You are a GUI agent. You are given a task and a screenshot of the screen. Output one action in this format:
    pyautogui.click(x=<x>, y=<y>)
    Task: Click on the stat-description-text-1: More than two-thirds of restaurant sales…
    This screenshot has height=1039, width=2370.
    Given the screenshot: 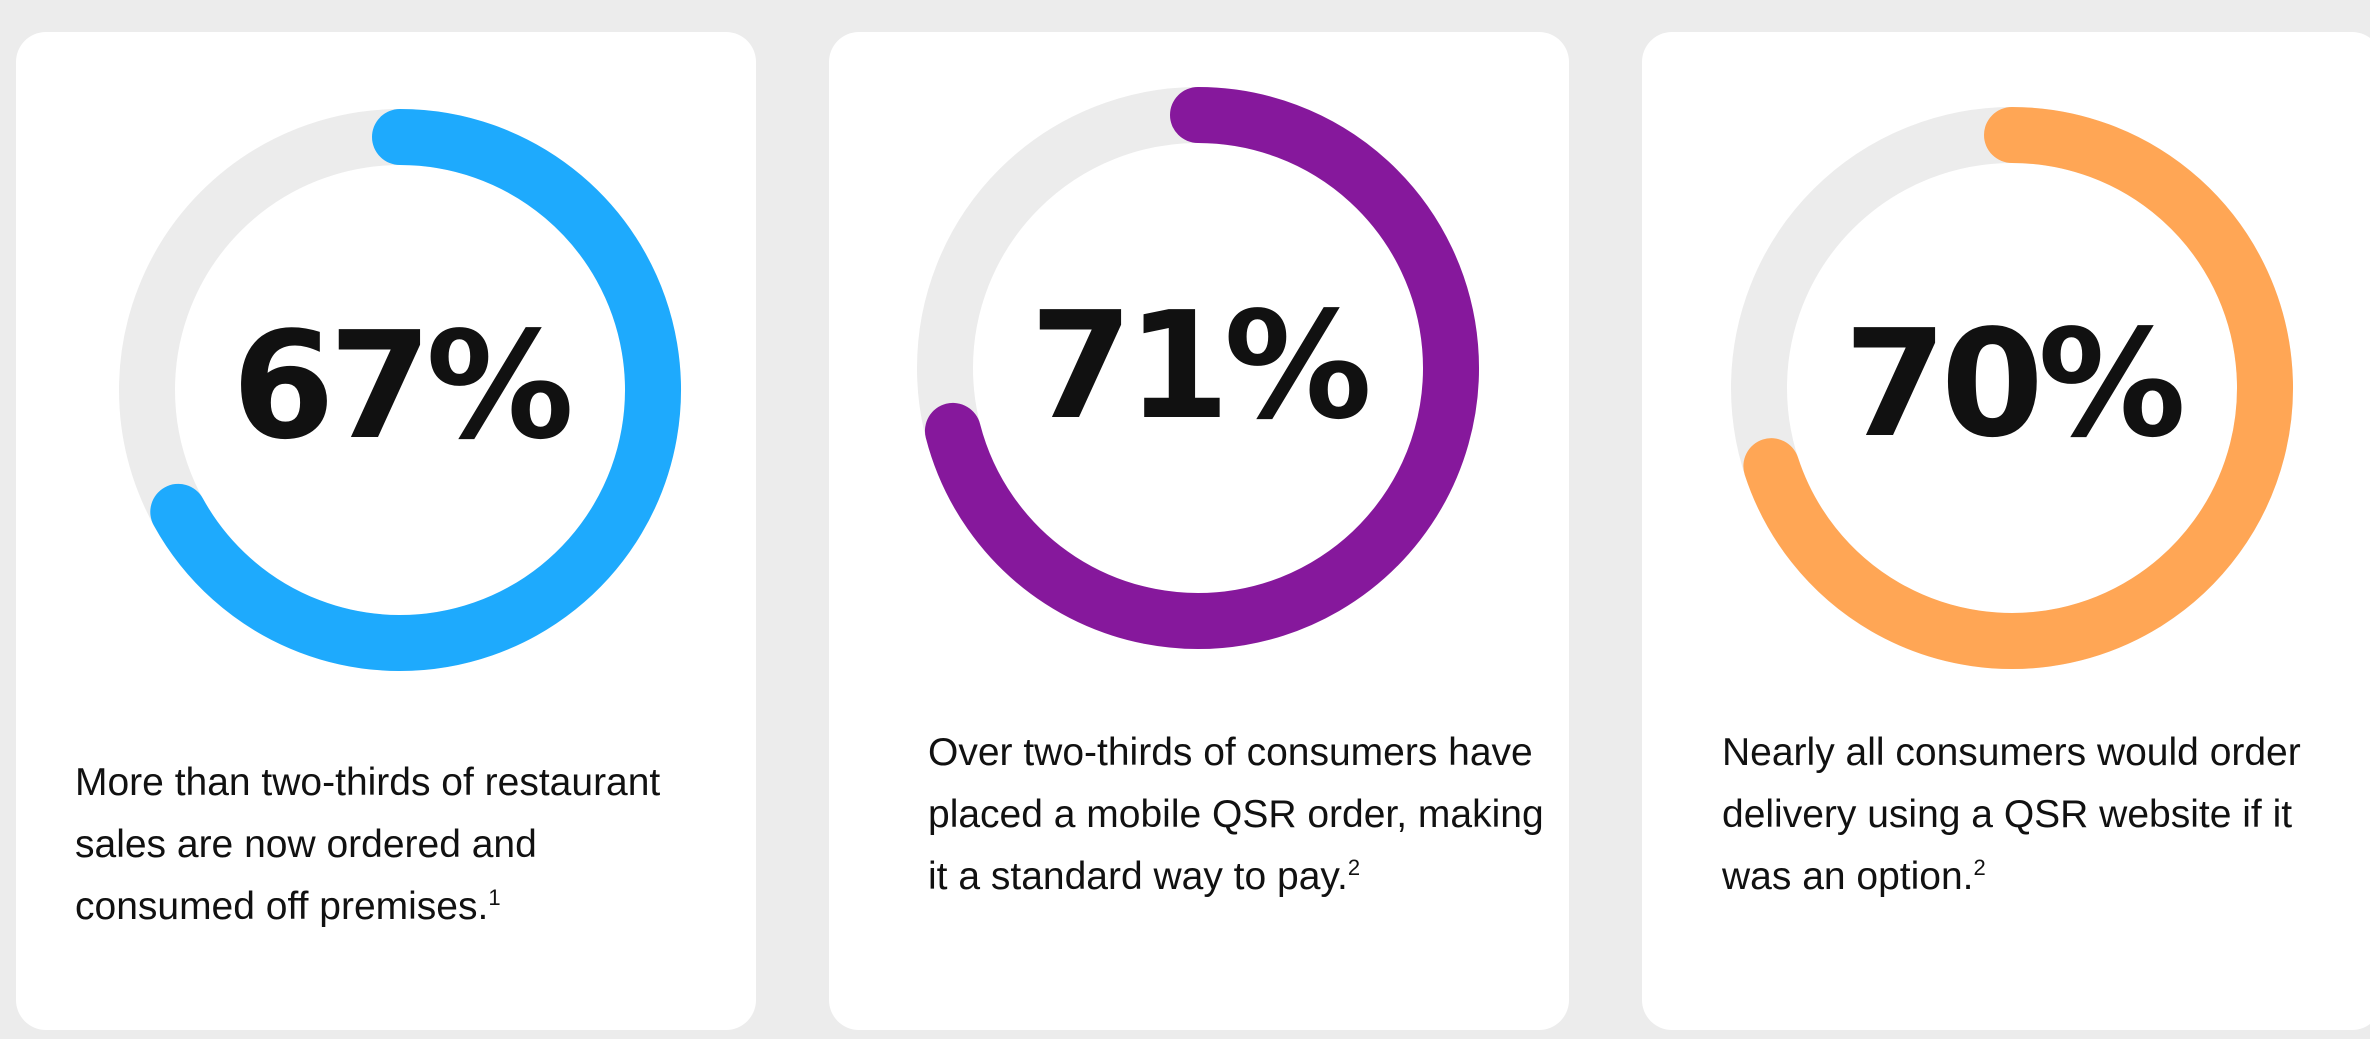 What is the action you would take?
    pyautogui.click(x=368, y=844)
    